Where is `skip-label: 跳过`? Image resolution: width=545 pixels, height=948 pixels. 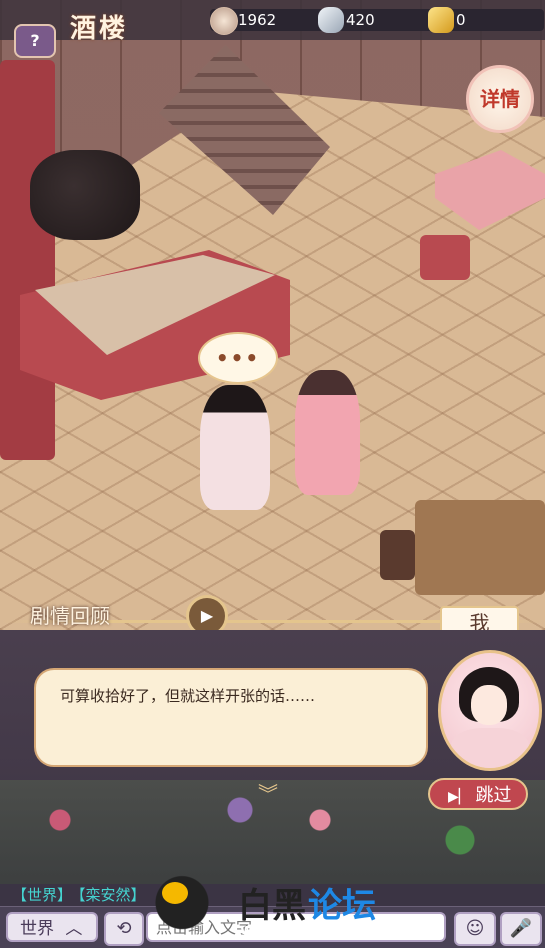 skip-label: 跳过 is located at coordinates (493, 795).